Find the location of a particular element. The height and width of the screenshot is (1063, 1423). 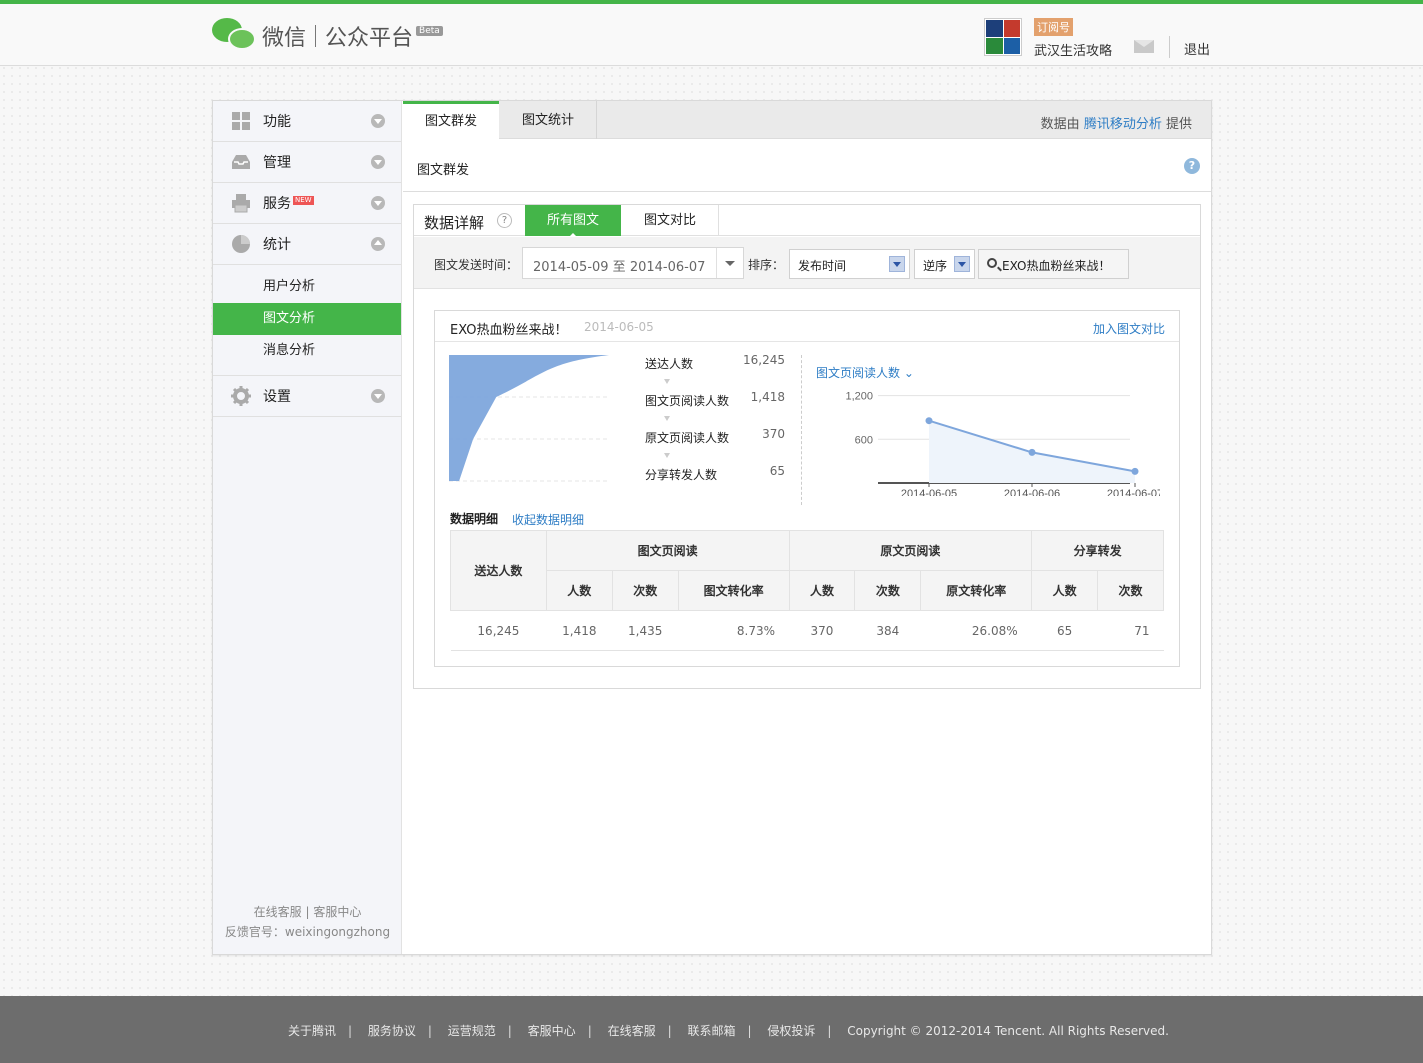

tab-article-compare: 图文对比 is located at coordinates (670, 220).